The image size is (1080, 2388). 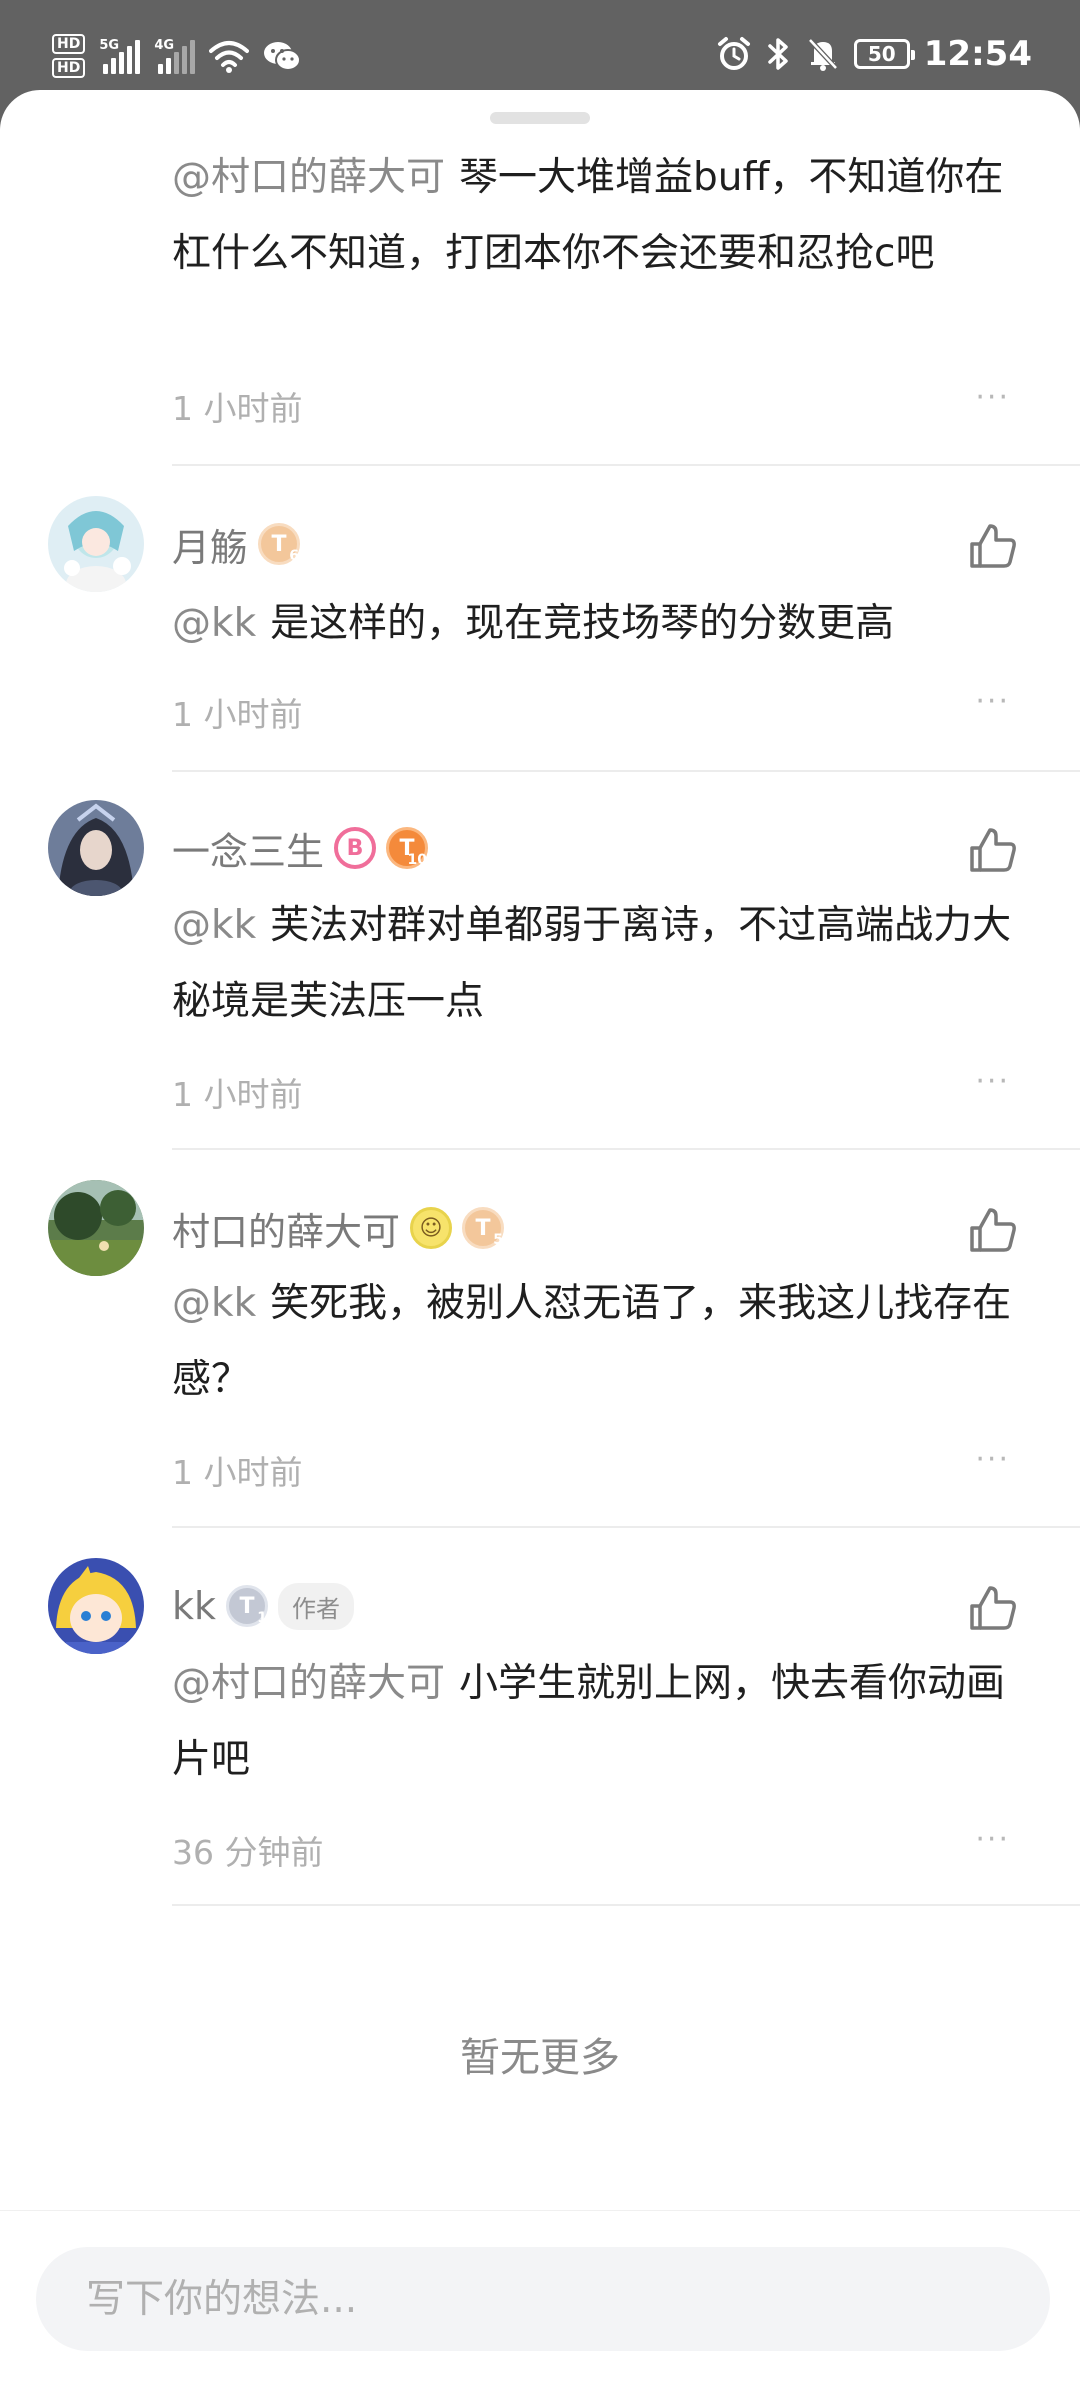 What do you see at coordinates (602, 1722) in the screenshot?
I see `comment-text: @村口的薛大可 小学生就别上网，快去看你动画片吧` at bounding box center [602, 1722].